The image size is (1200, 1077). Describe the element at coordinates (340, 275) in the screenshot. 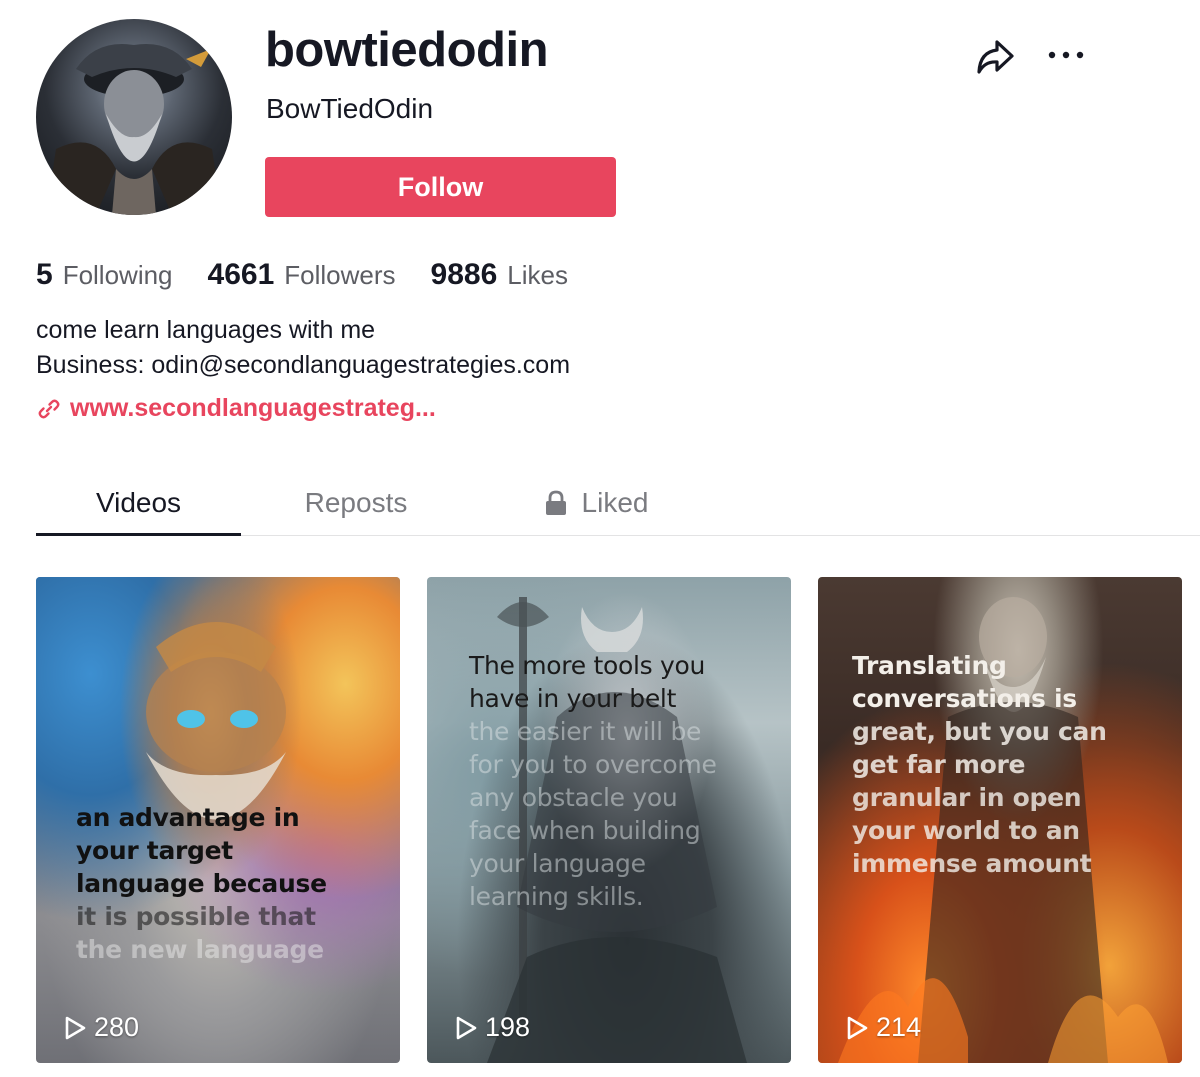

I see `stat-label: Followers` at that location.